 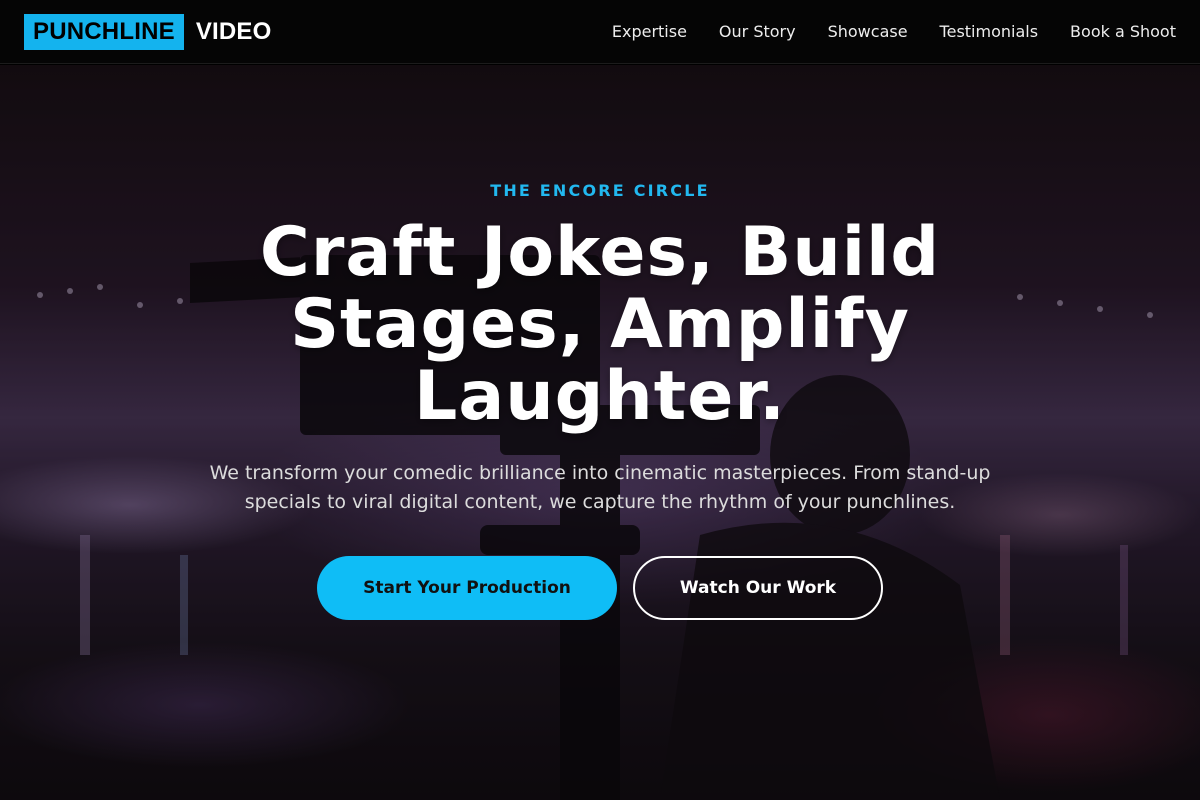 I want to click on brand-logo-highlight: PUNCHLINE, so click(x=104, y=31).